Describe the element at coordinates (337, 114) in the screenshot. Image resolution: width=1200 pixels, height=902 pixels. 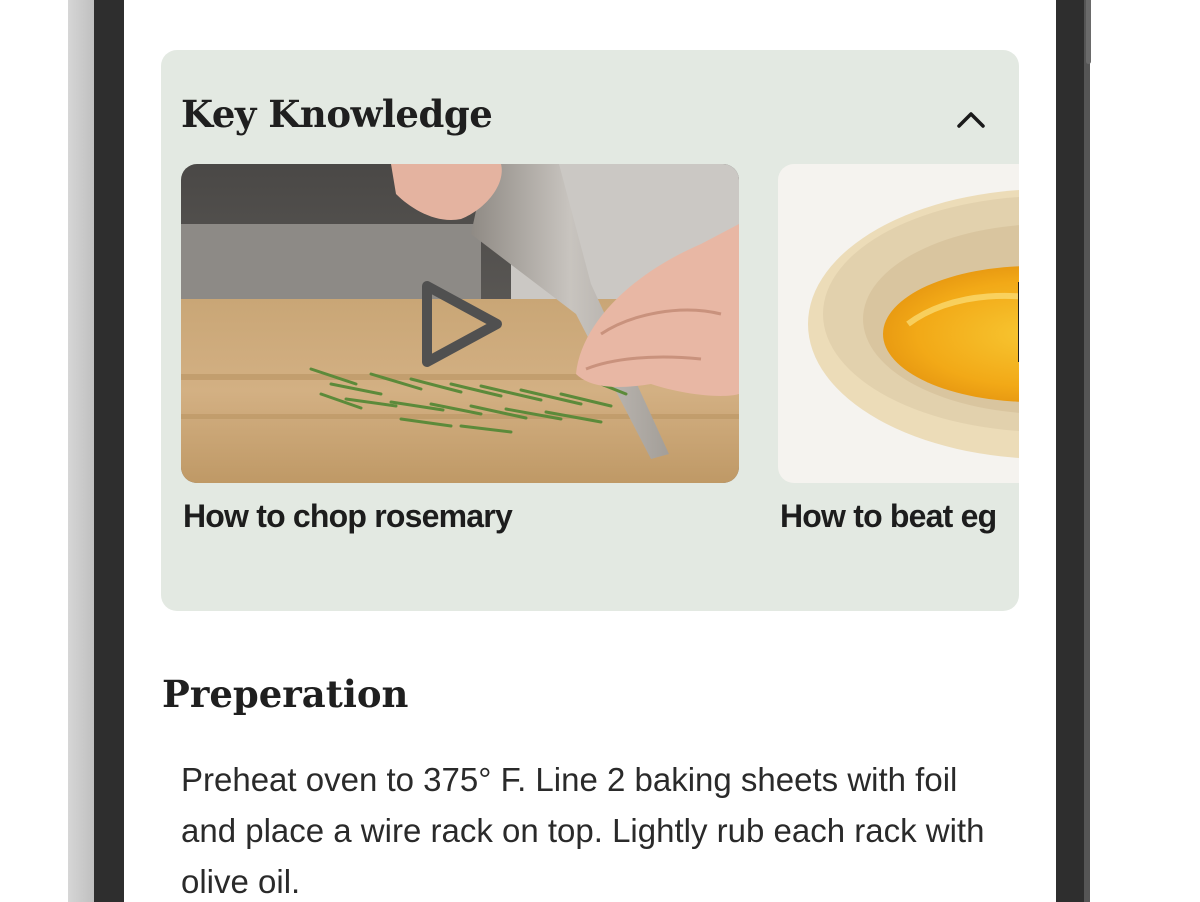
I see `key-knowledge-title: Key Knowledge` at that location.